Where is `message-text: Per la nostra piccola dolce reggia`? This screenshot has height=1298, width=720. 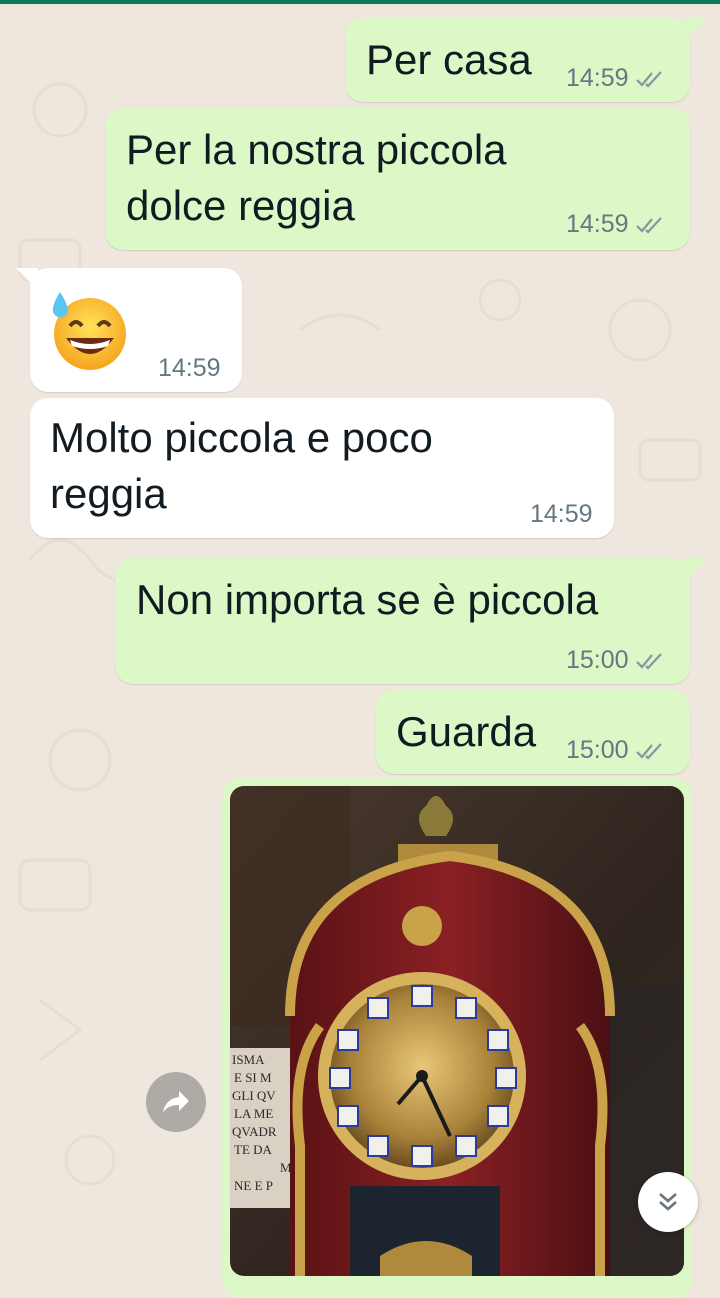
message-text: Per la nostra piccola dolce reggia is located at coordinates (316, 177).